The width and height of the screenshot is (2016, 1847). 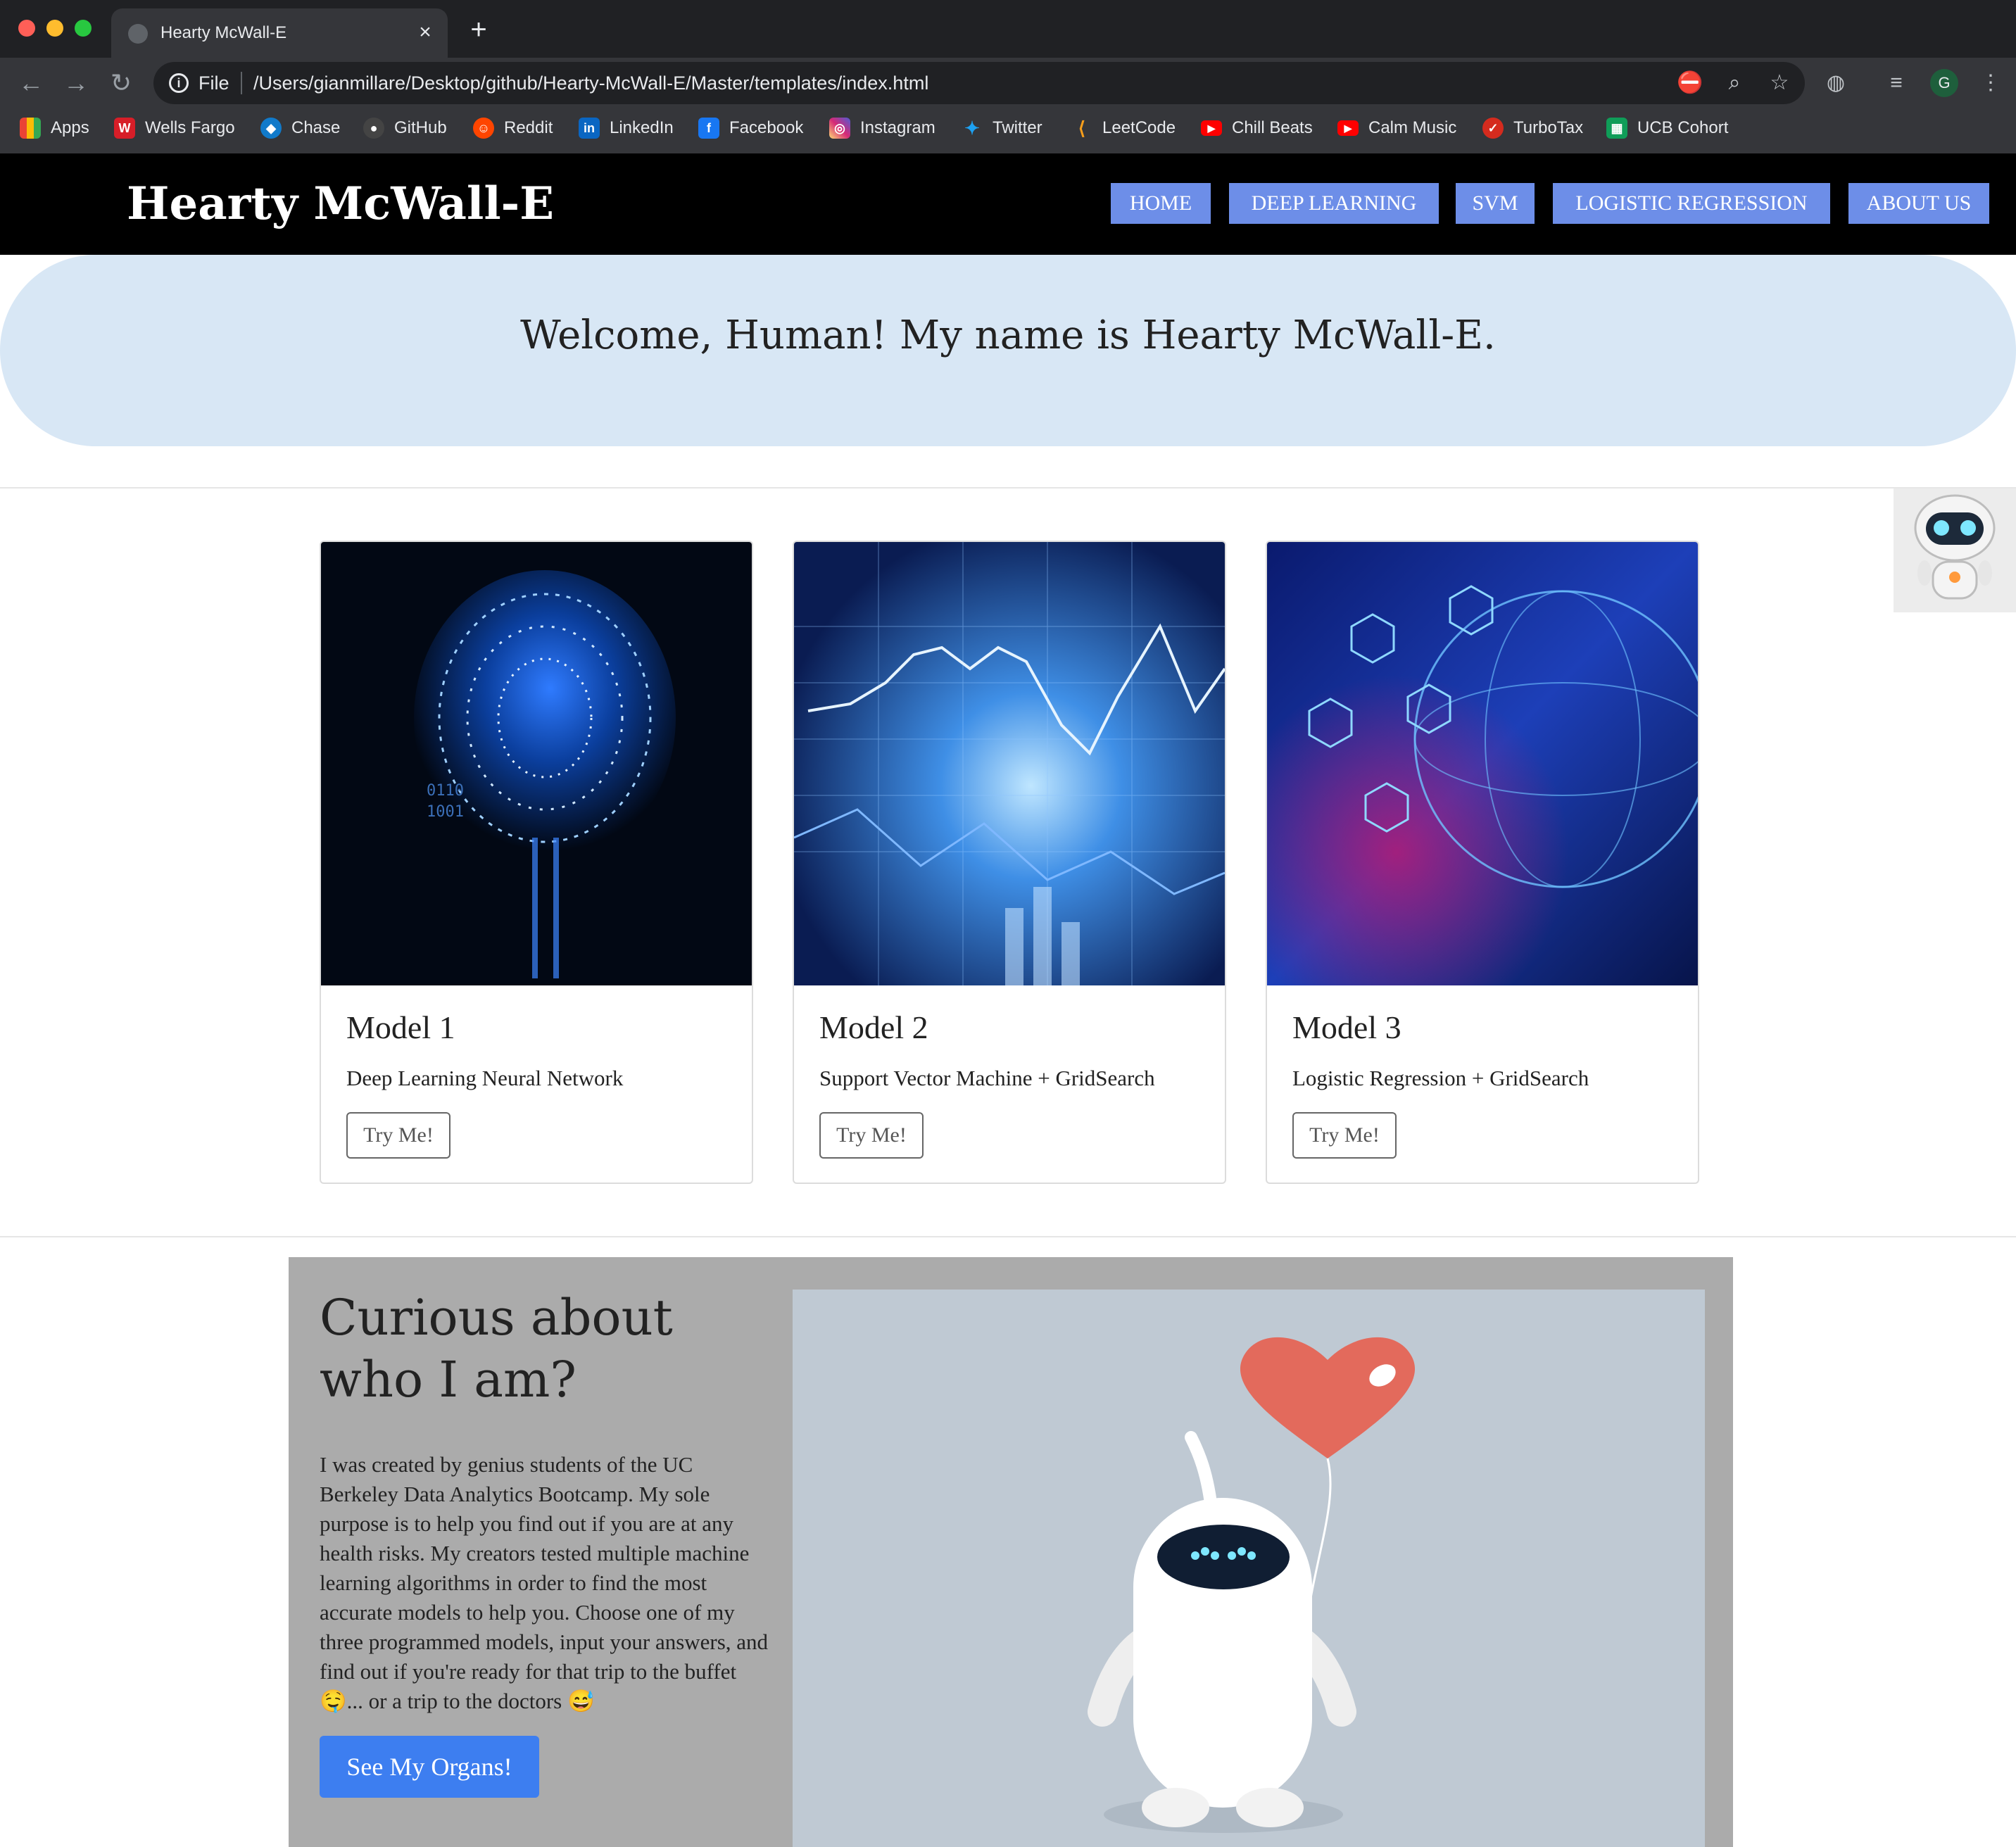 What do you see at coordinates (1955, 547) in the screenshot?
I see `robot-avatar-icon` at bounding box center [1955, 547].